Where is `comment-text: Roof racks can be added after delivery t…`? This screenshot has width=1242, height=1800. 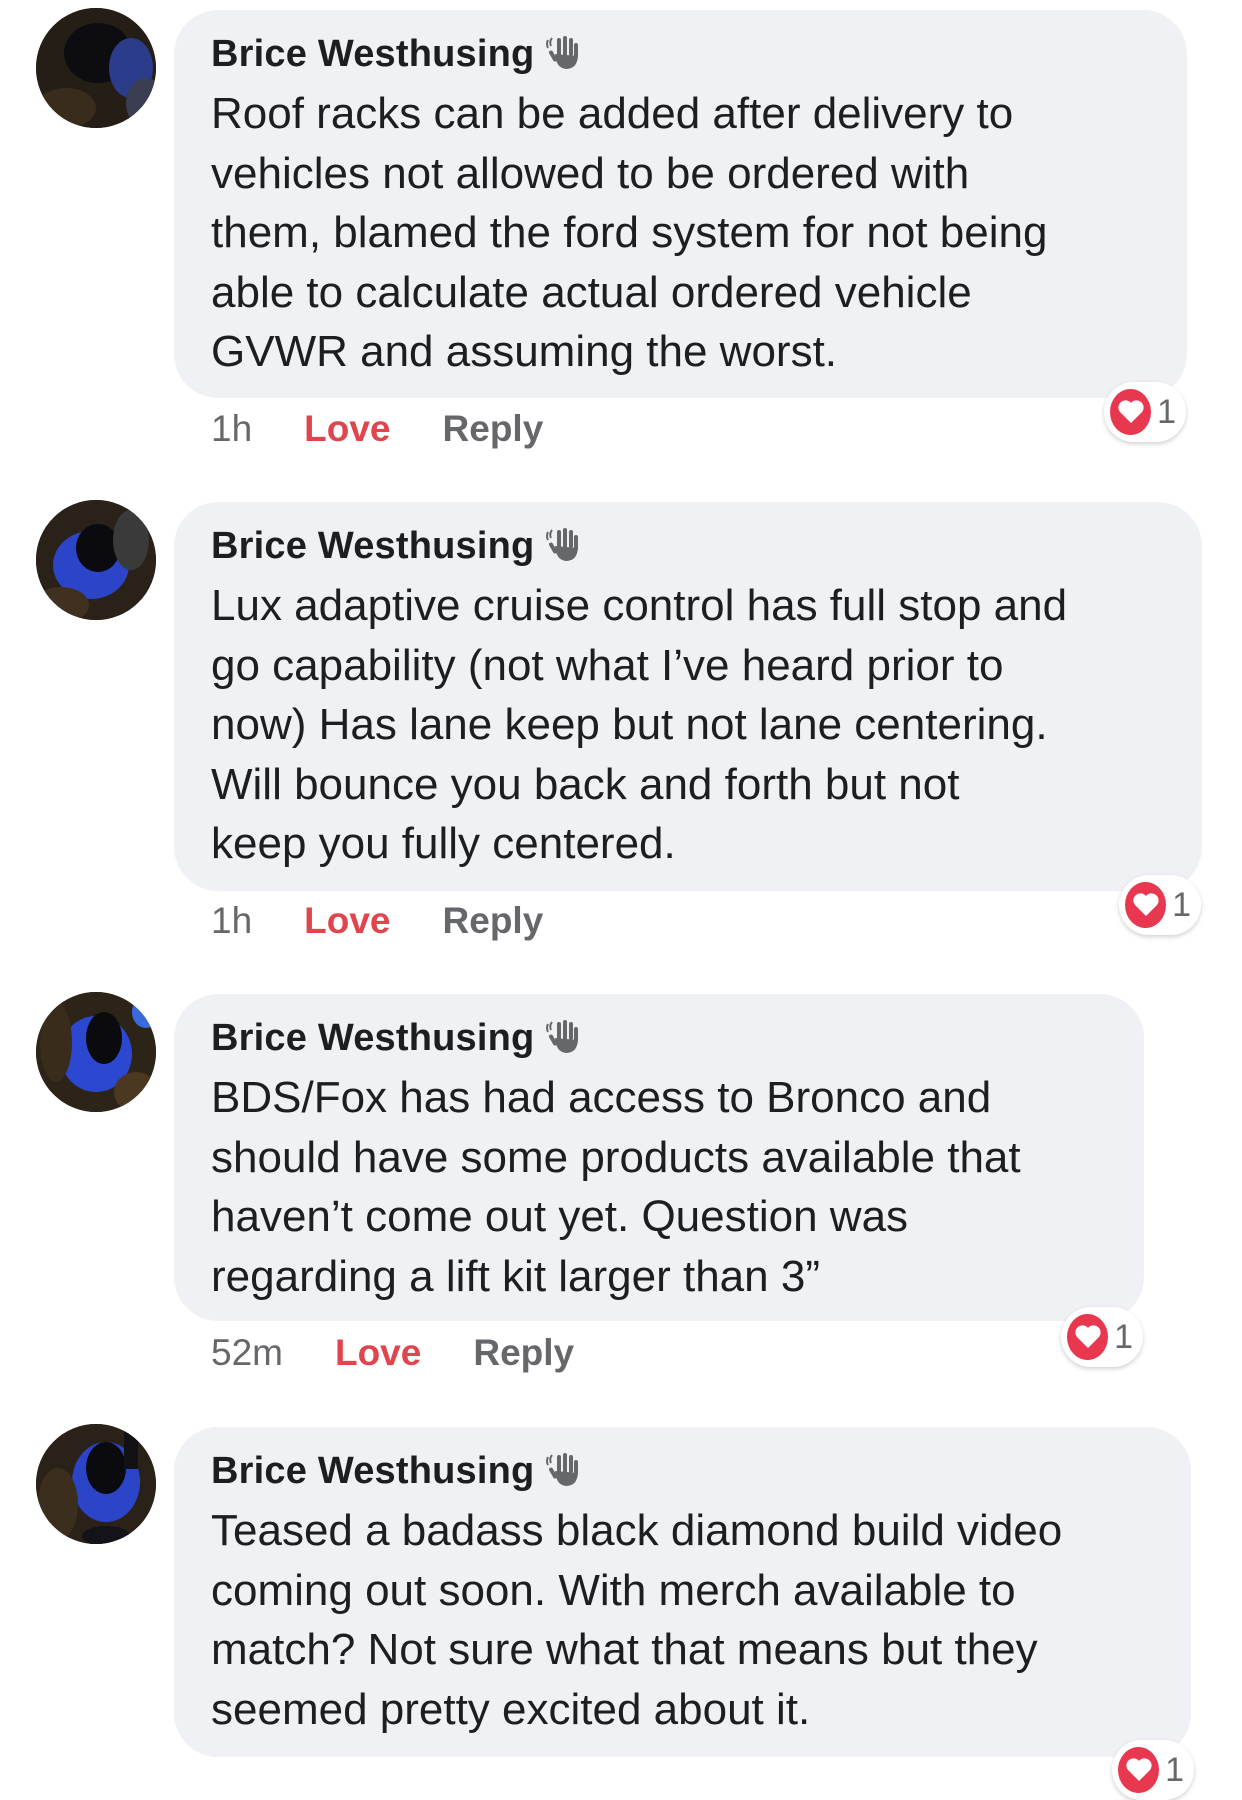 comment-text: Roof racks can be added after delivery t… is located at coordinates (629, 232).